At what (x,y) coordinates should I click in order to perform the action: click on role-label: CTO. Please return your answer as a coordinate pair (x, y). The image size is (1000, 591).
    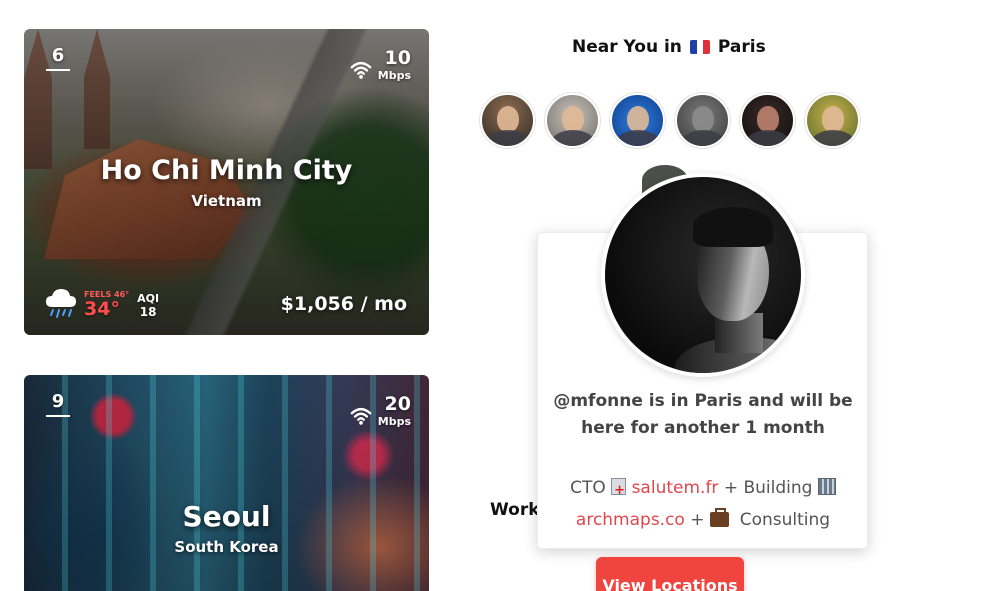
    Looking at the image, I should click on (588, 488).